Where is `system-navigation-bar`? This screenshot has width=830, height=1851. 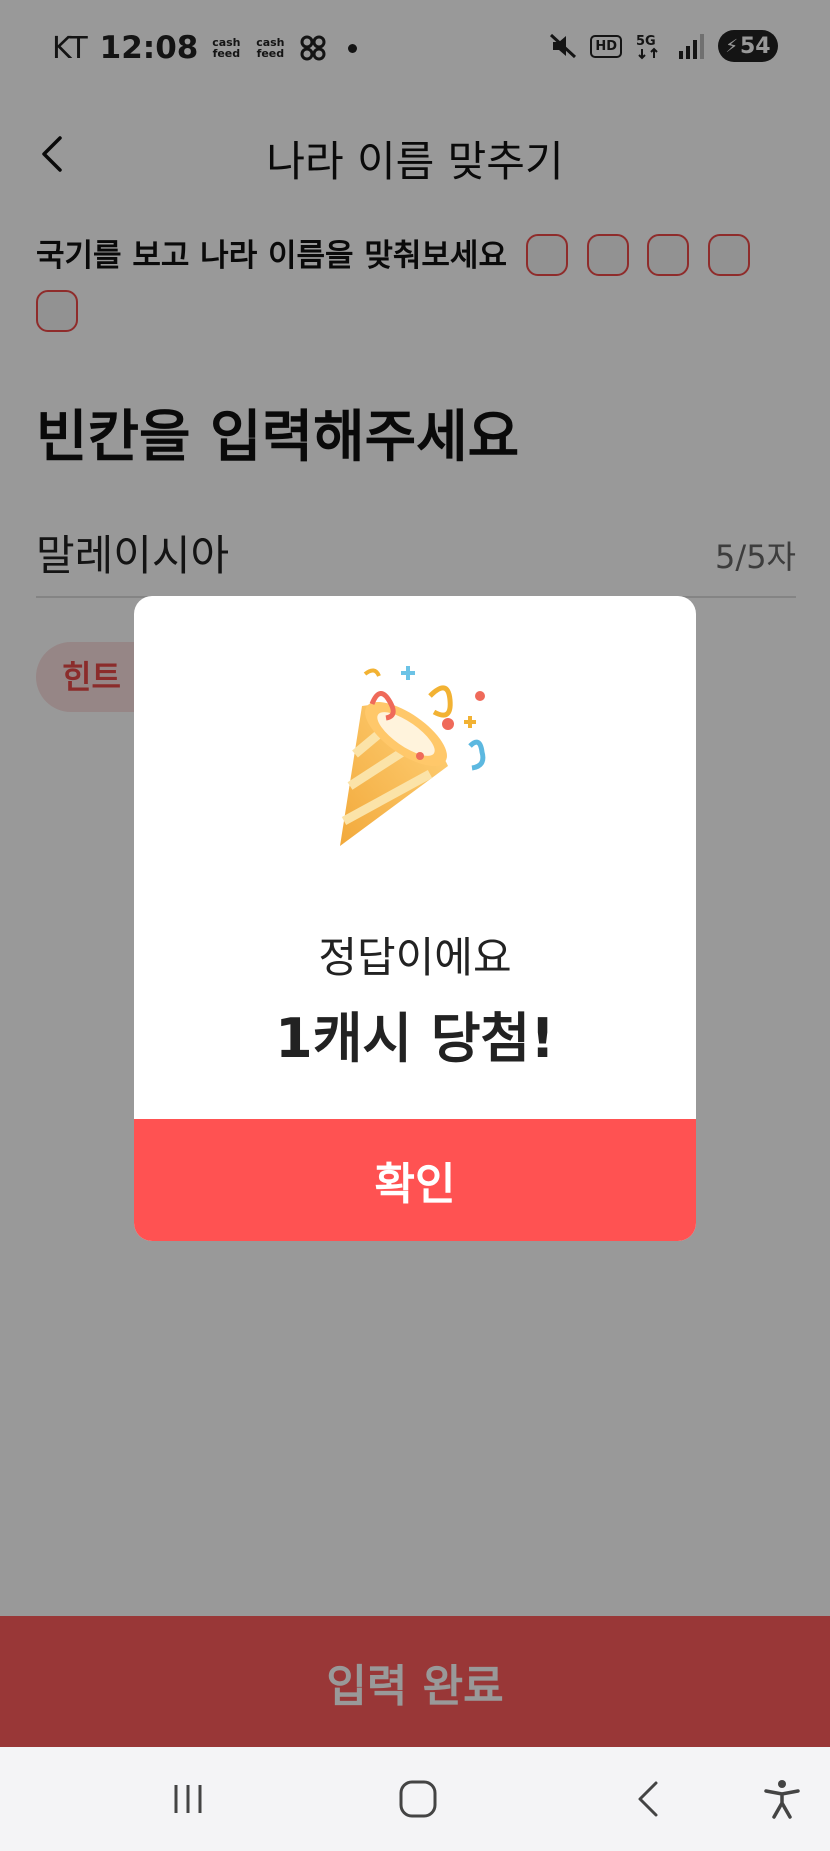
system-navigation-bar is located at coordinates (415, 1799).